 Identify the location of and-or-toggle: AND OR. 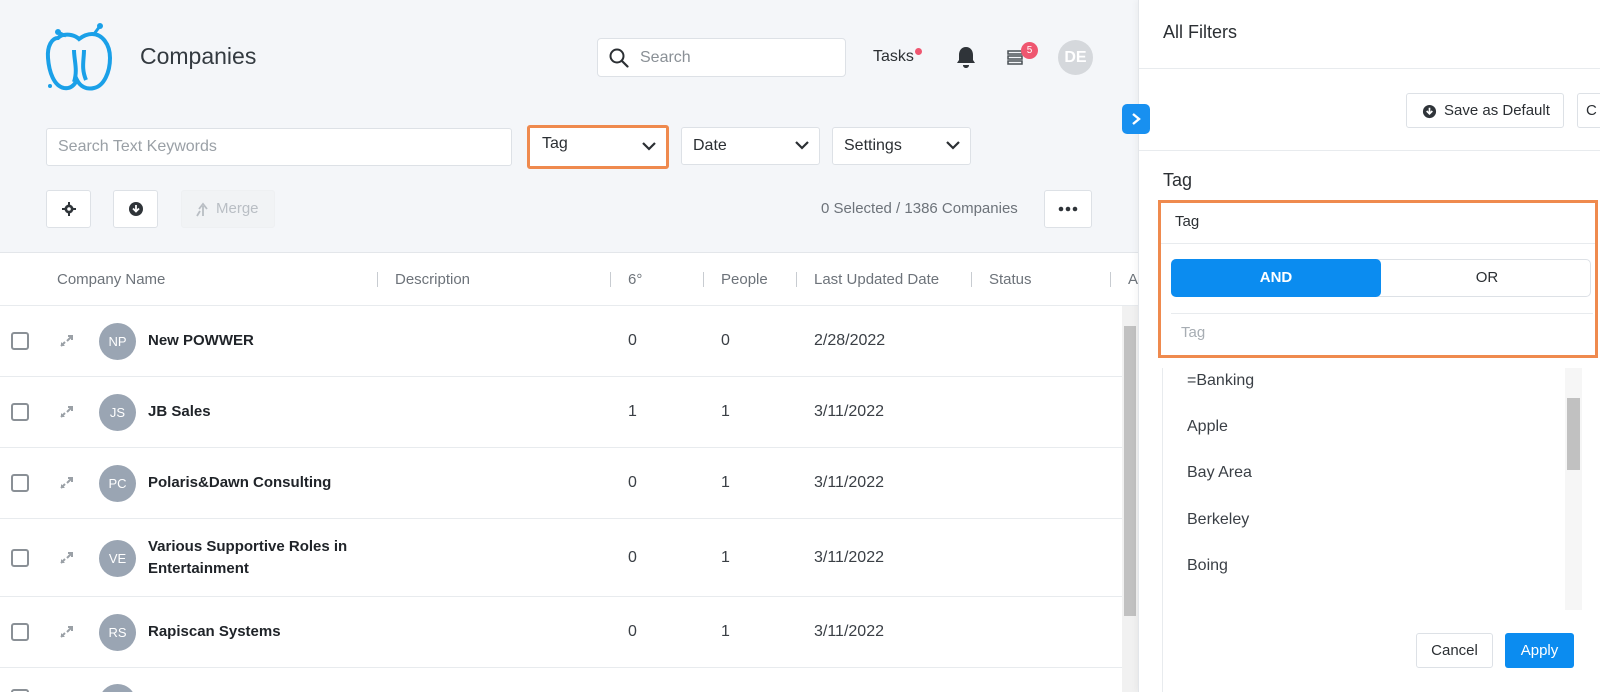
(1381, 278).